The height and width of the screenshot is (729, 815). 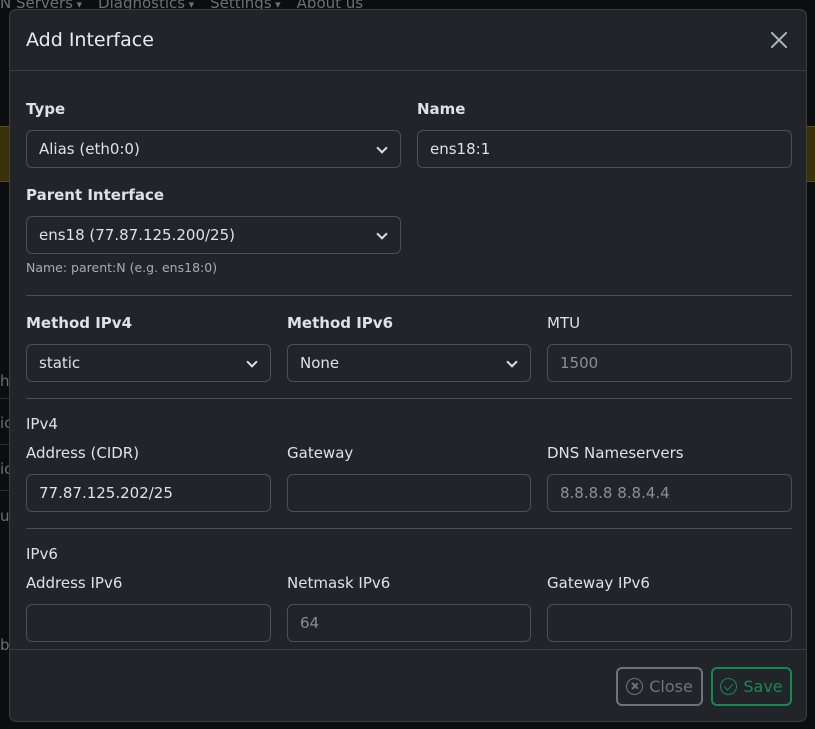 What do you see at coordinates (409, 493) in the screenshot?
I see `ipv4-gateway-input` at bounding box center [409, 493].